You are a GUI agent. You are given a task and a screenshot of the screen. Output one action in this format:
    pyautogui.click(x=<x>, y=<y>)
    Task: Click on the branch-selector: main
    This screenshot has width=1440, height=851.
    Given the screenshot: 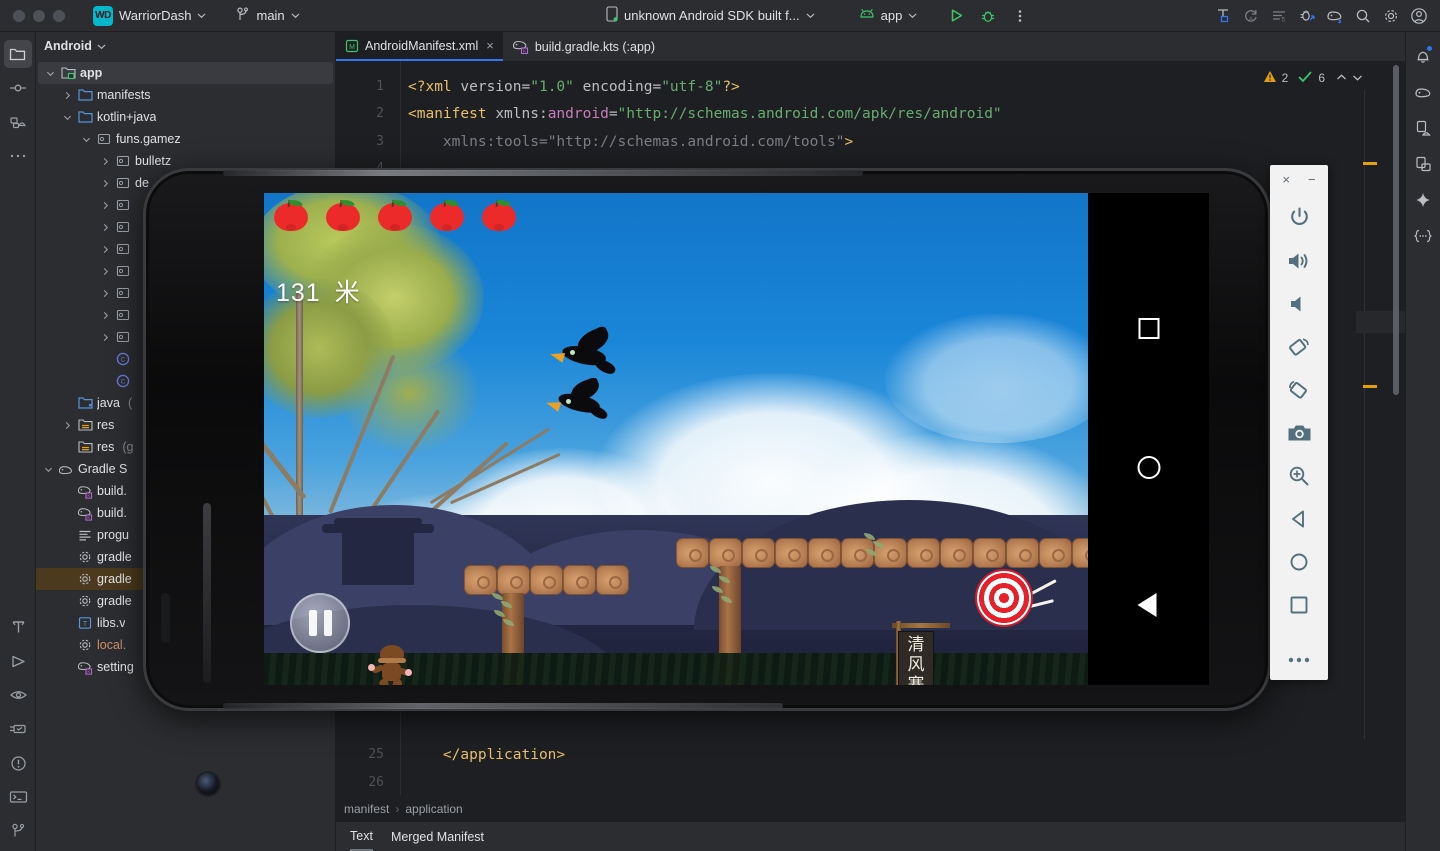 What is the action you would take?
    pyautogui.click(x=267, y=16)
    